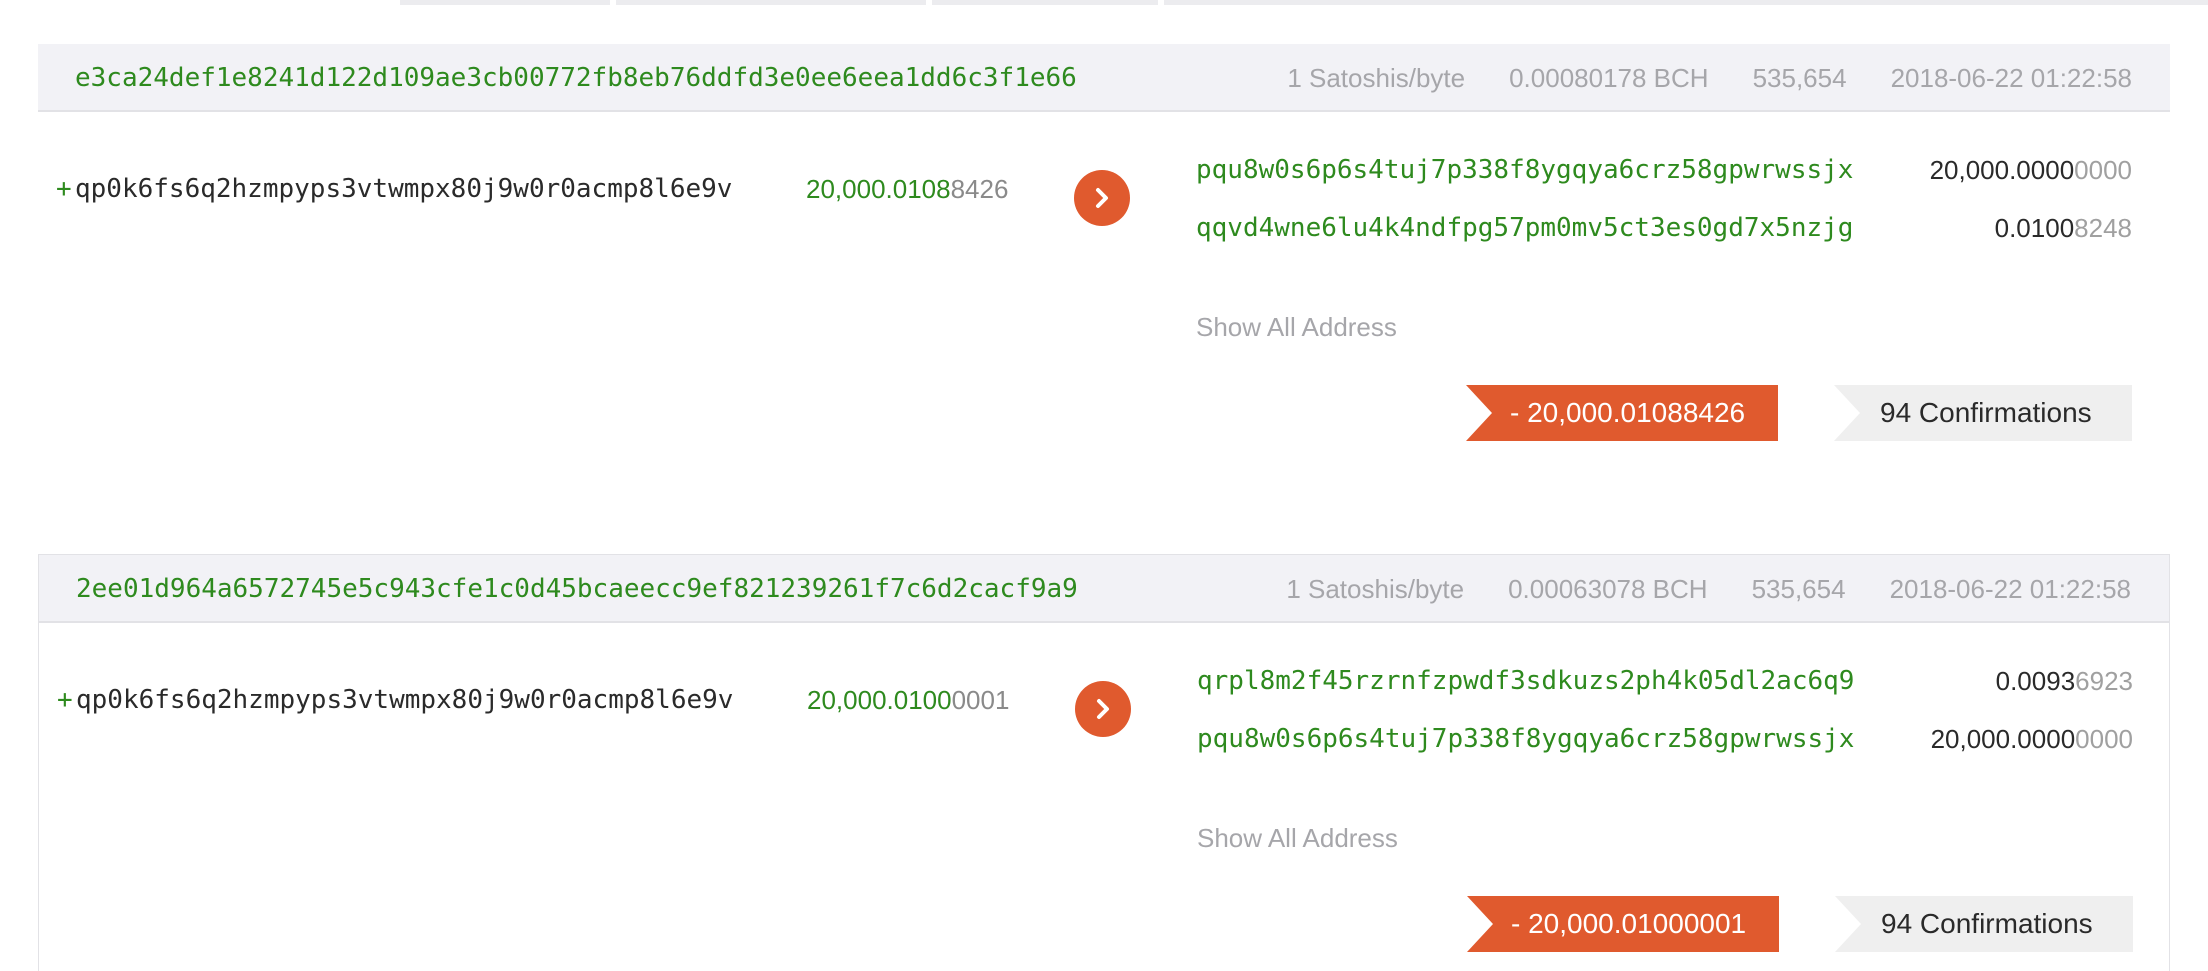 The image size is (2208, 971). I want to click on output-amount: 0.01008248, so click(2063, 228).